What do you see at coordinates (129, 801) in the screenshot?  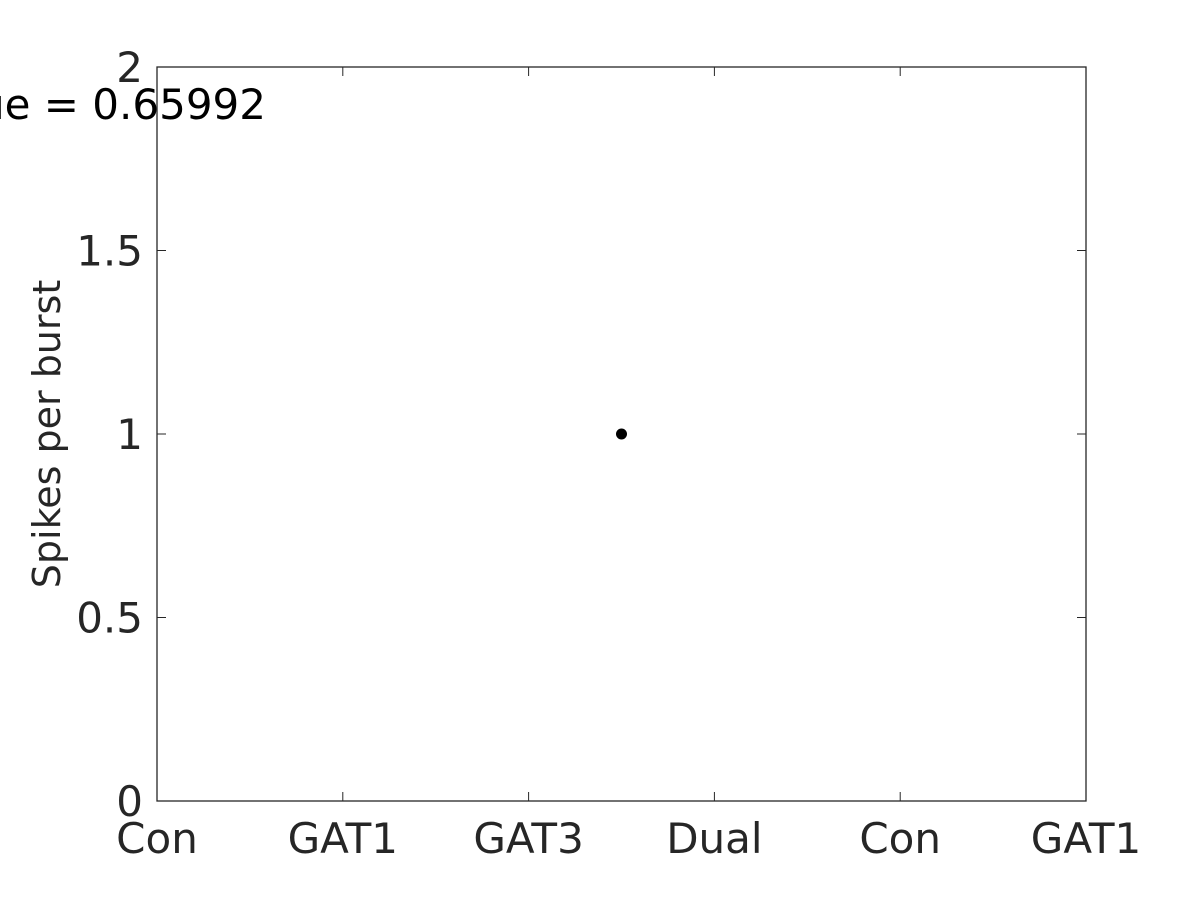 I see `y-tick-label: 0` at bounding box center [129, 801].